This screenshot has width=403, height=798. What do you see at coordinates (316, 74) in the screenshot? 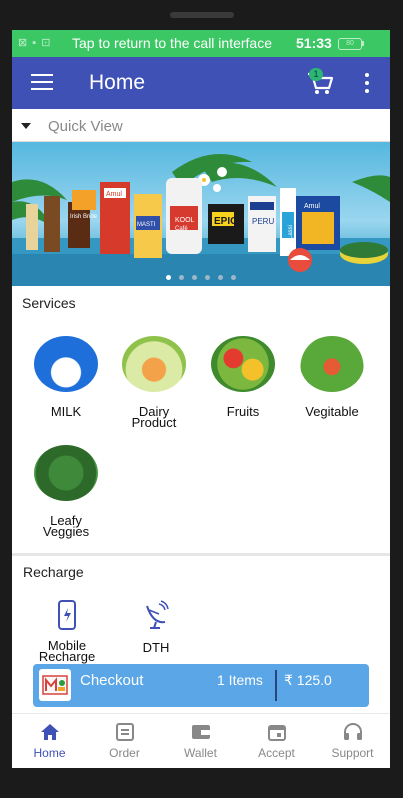
I see `cart-count-badge: 1` at bounding box center [316, 74].